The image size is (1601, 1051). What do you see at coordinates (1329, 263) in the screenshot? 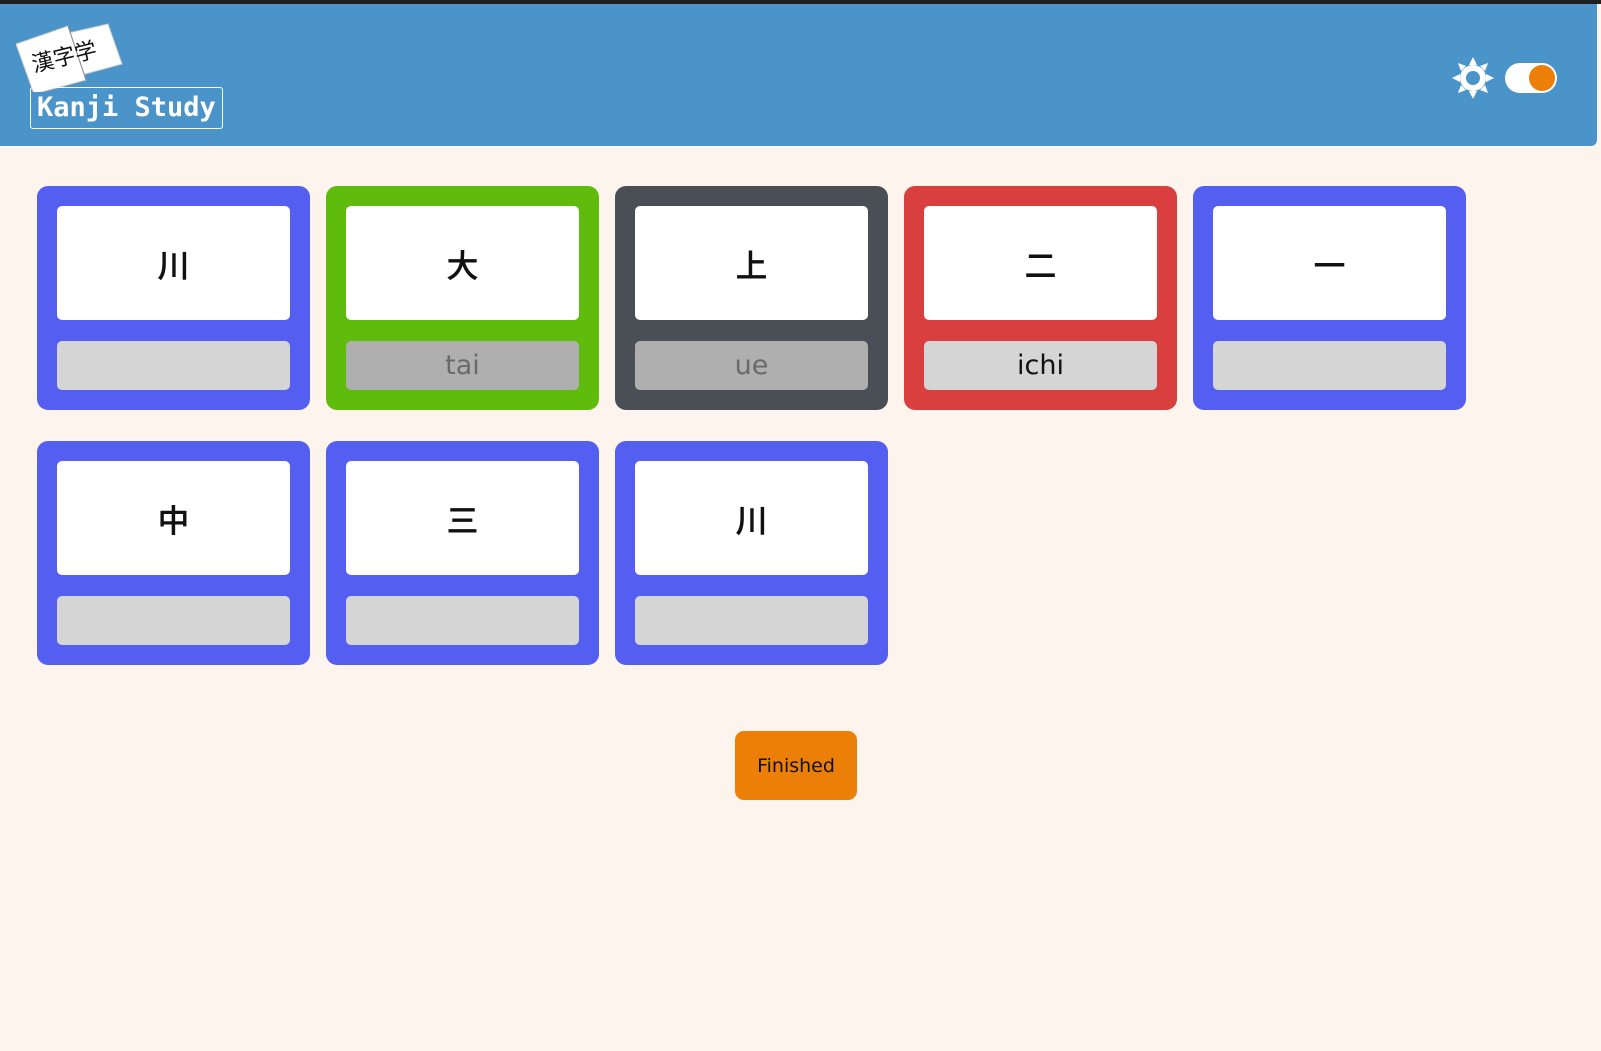
I see `kanji-face: 一` at bounding box center [1329, 263].